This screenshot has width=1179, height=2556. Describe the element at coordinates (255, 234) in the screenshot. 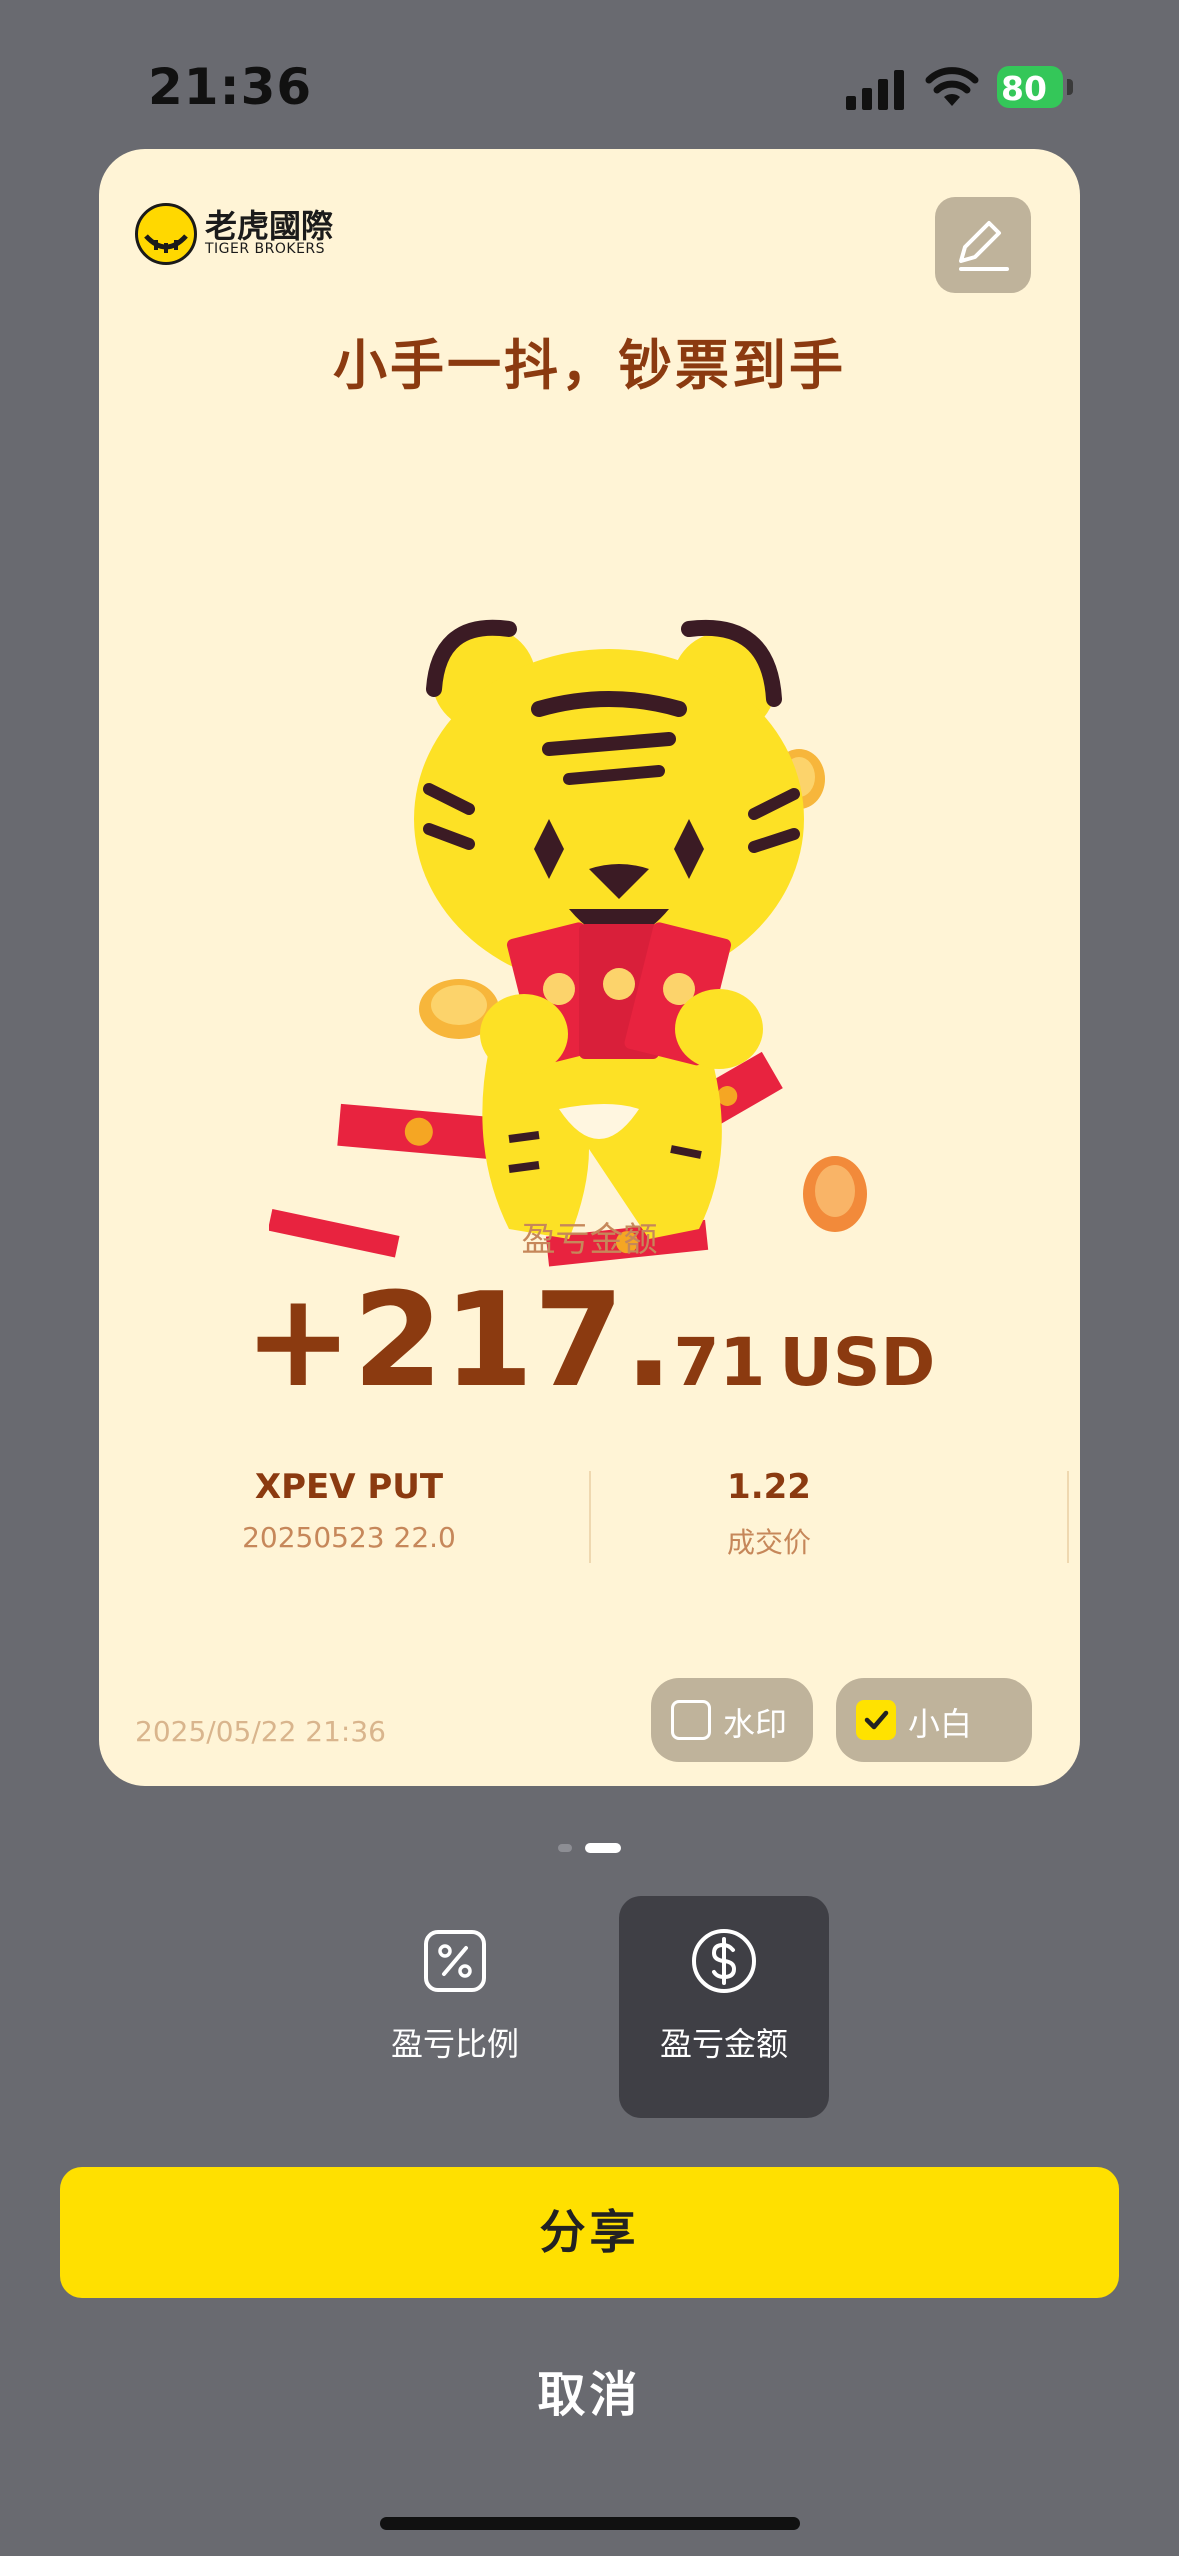

I see `tiger-brokers-logo: 老虎國際 TIGER BROKERS` at that location.